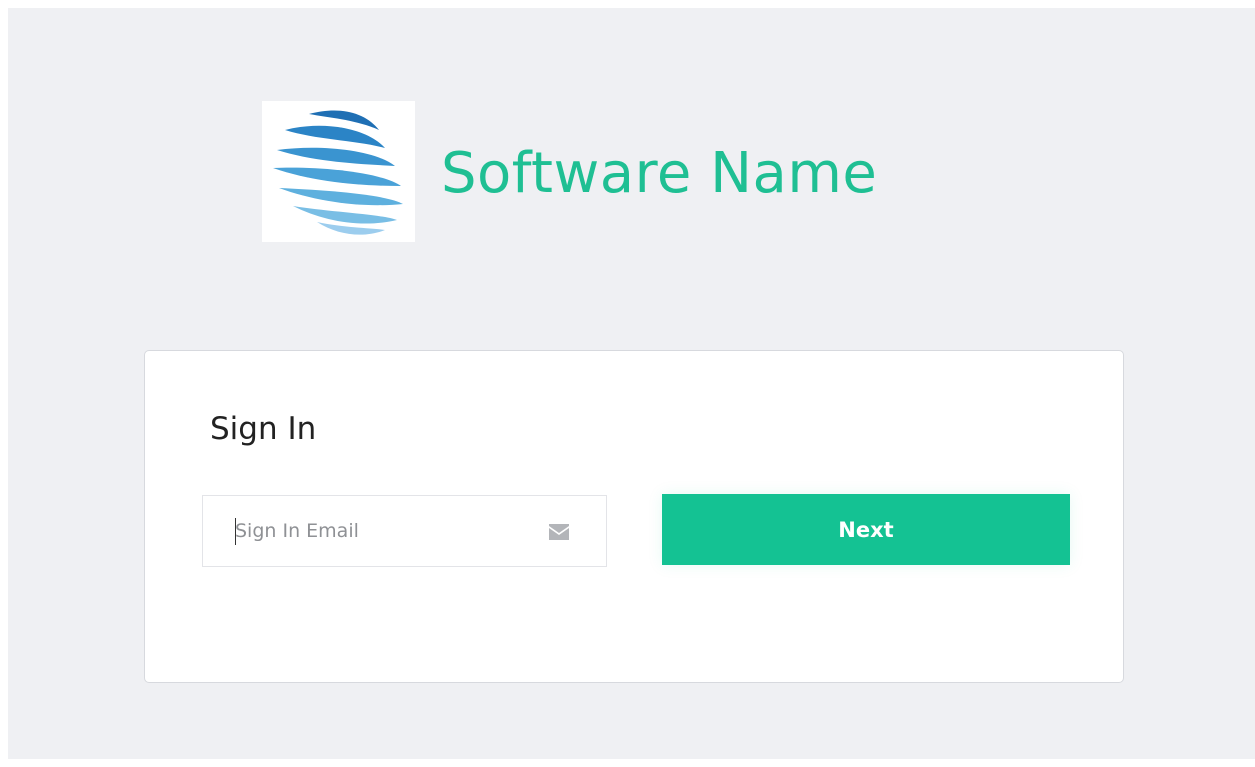 The width and height of the screenshot is (1255, 767). Describe the element at coordinates (263, 429) in the screenshot. I see `sign-in-title: Sign In` at that location.